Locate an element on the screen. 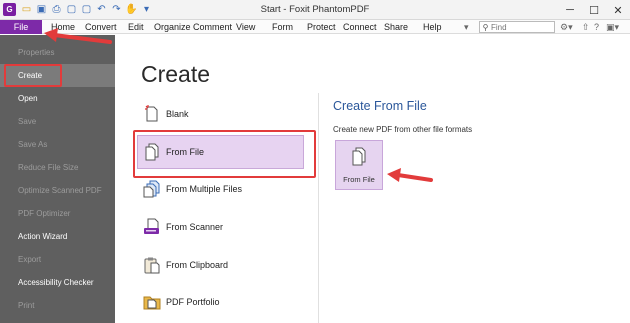 The image size is (630, 323). option-label: PDF Portfolio is located at coordinates (193, 302).